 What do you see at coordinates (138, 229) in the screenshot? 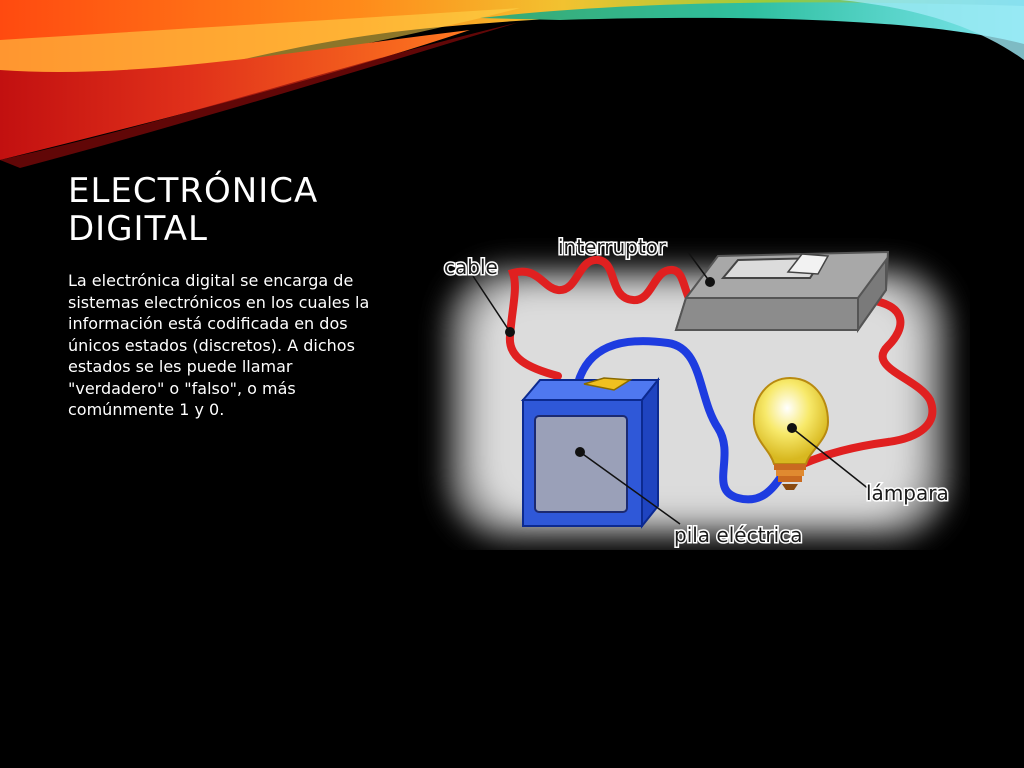
I see `title-line-2: DIGITAL` at bounding box center [138, 229].